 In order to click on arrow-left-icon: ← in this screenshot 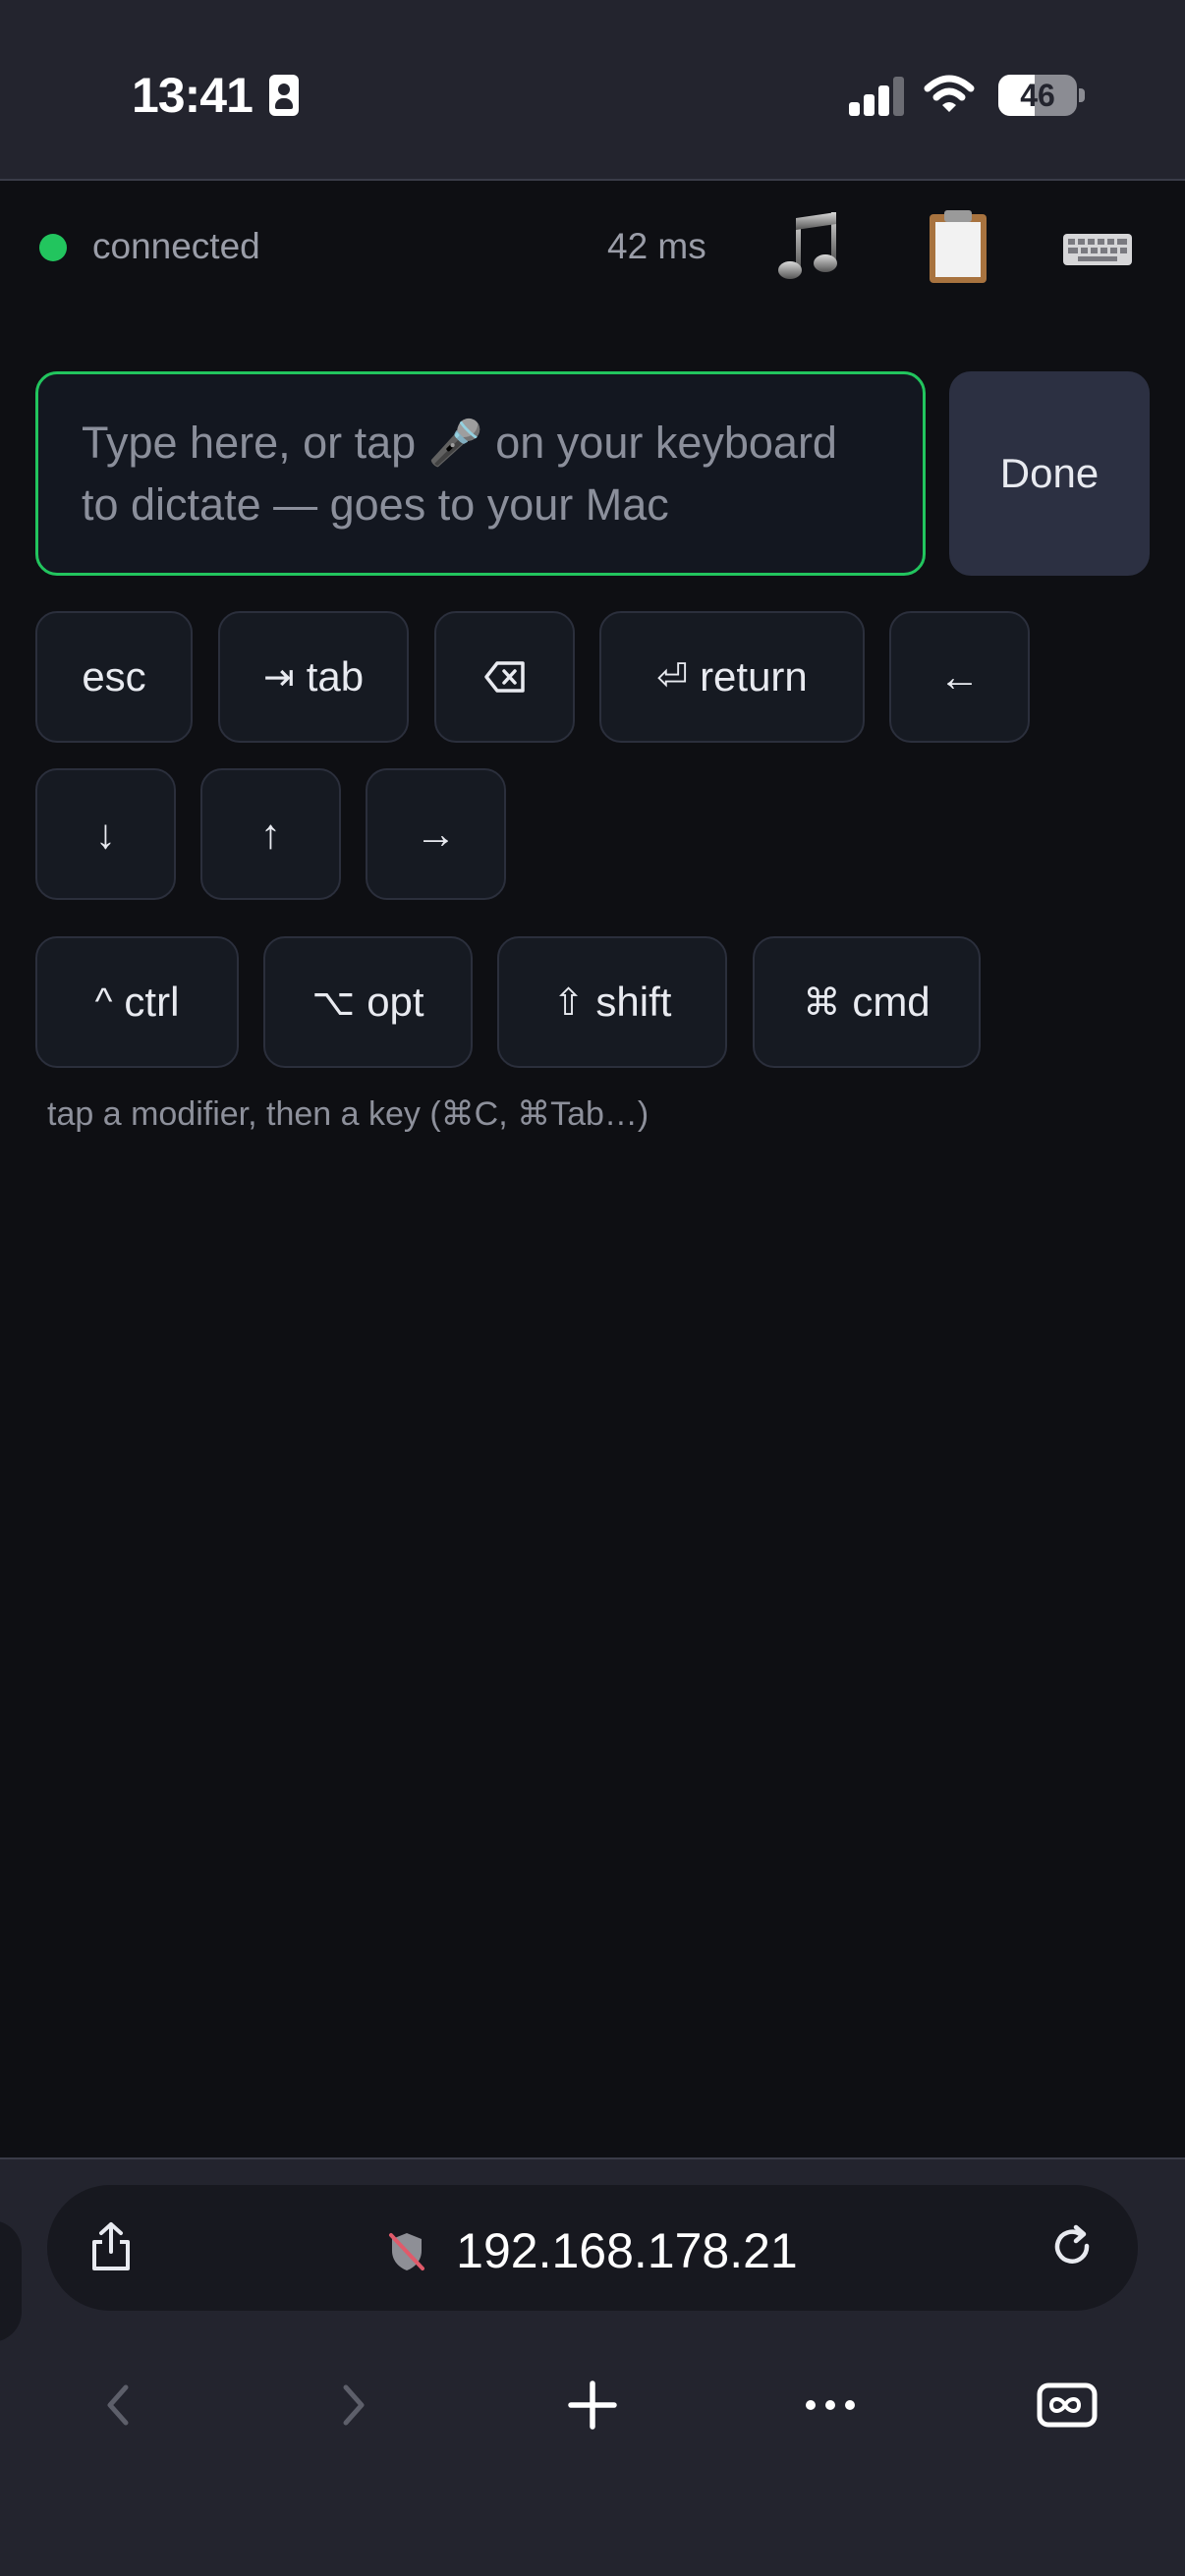, I will do `click(960, 676)`.